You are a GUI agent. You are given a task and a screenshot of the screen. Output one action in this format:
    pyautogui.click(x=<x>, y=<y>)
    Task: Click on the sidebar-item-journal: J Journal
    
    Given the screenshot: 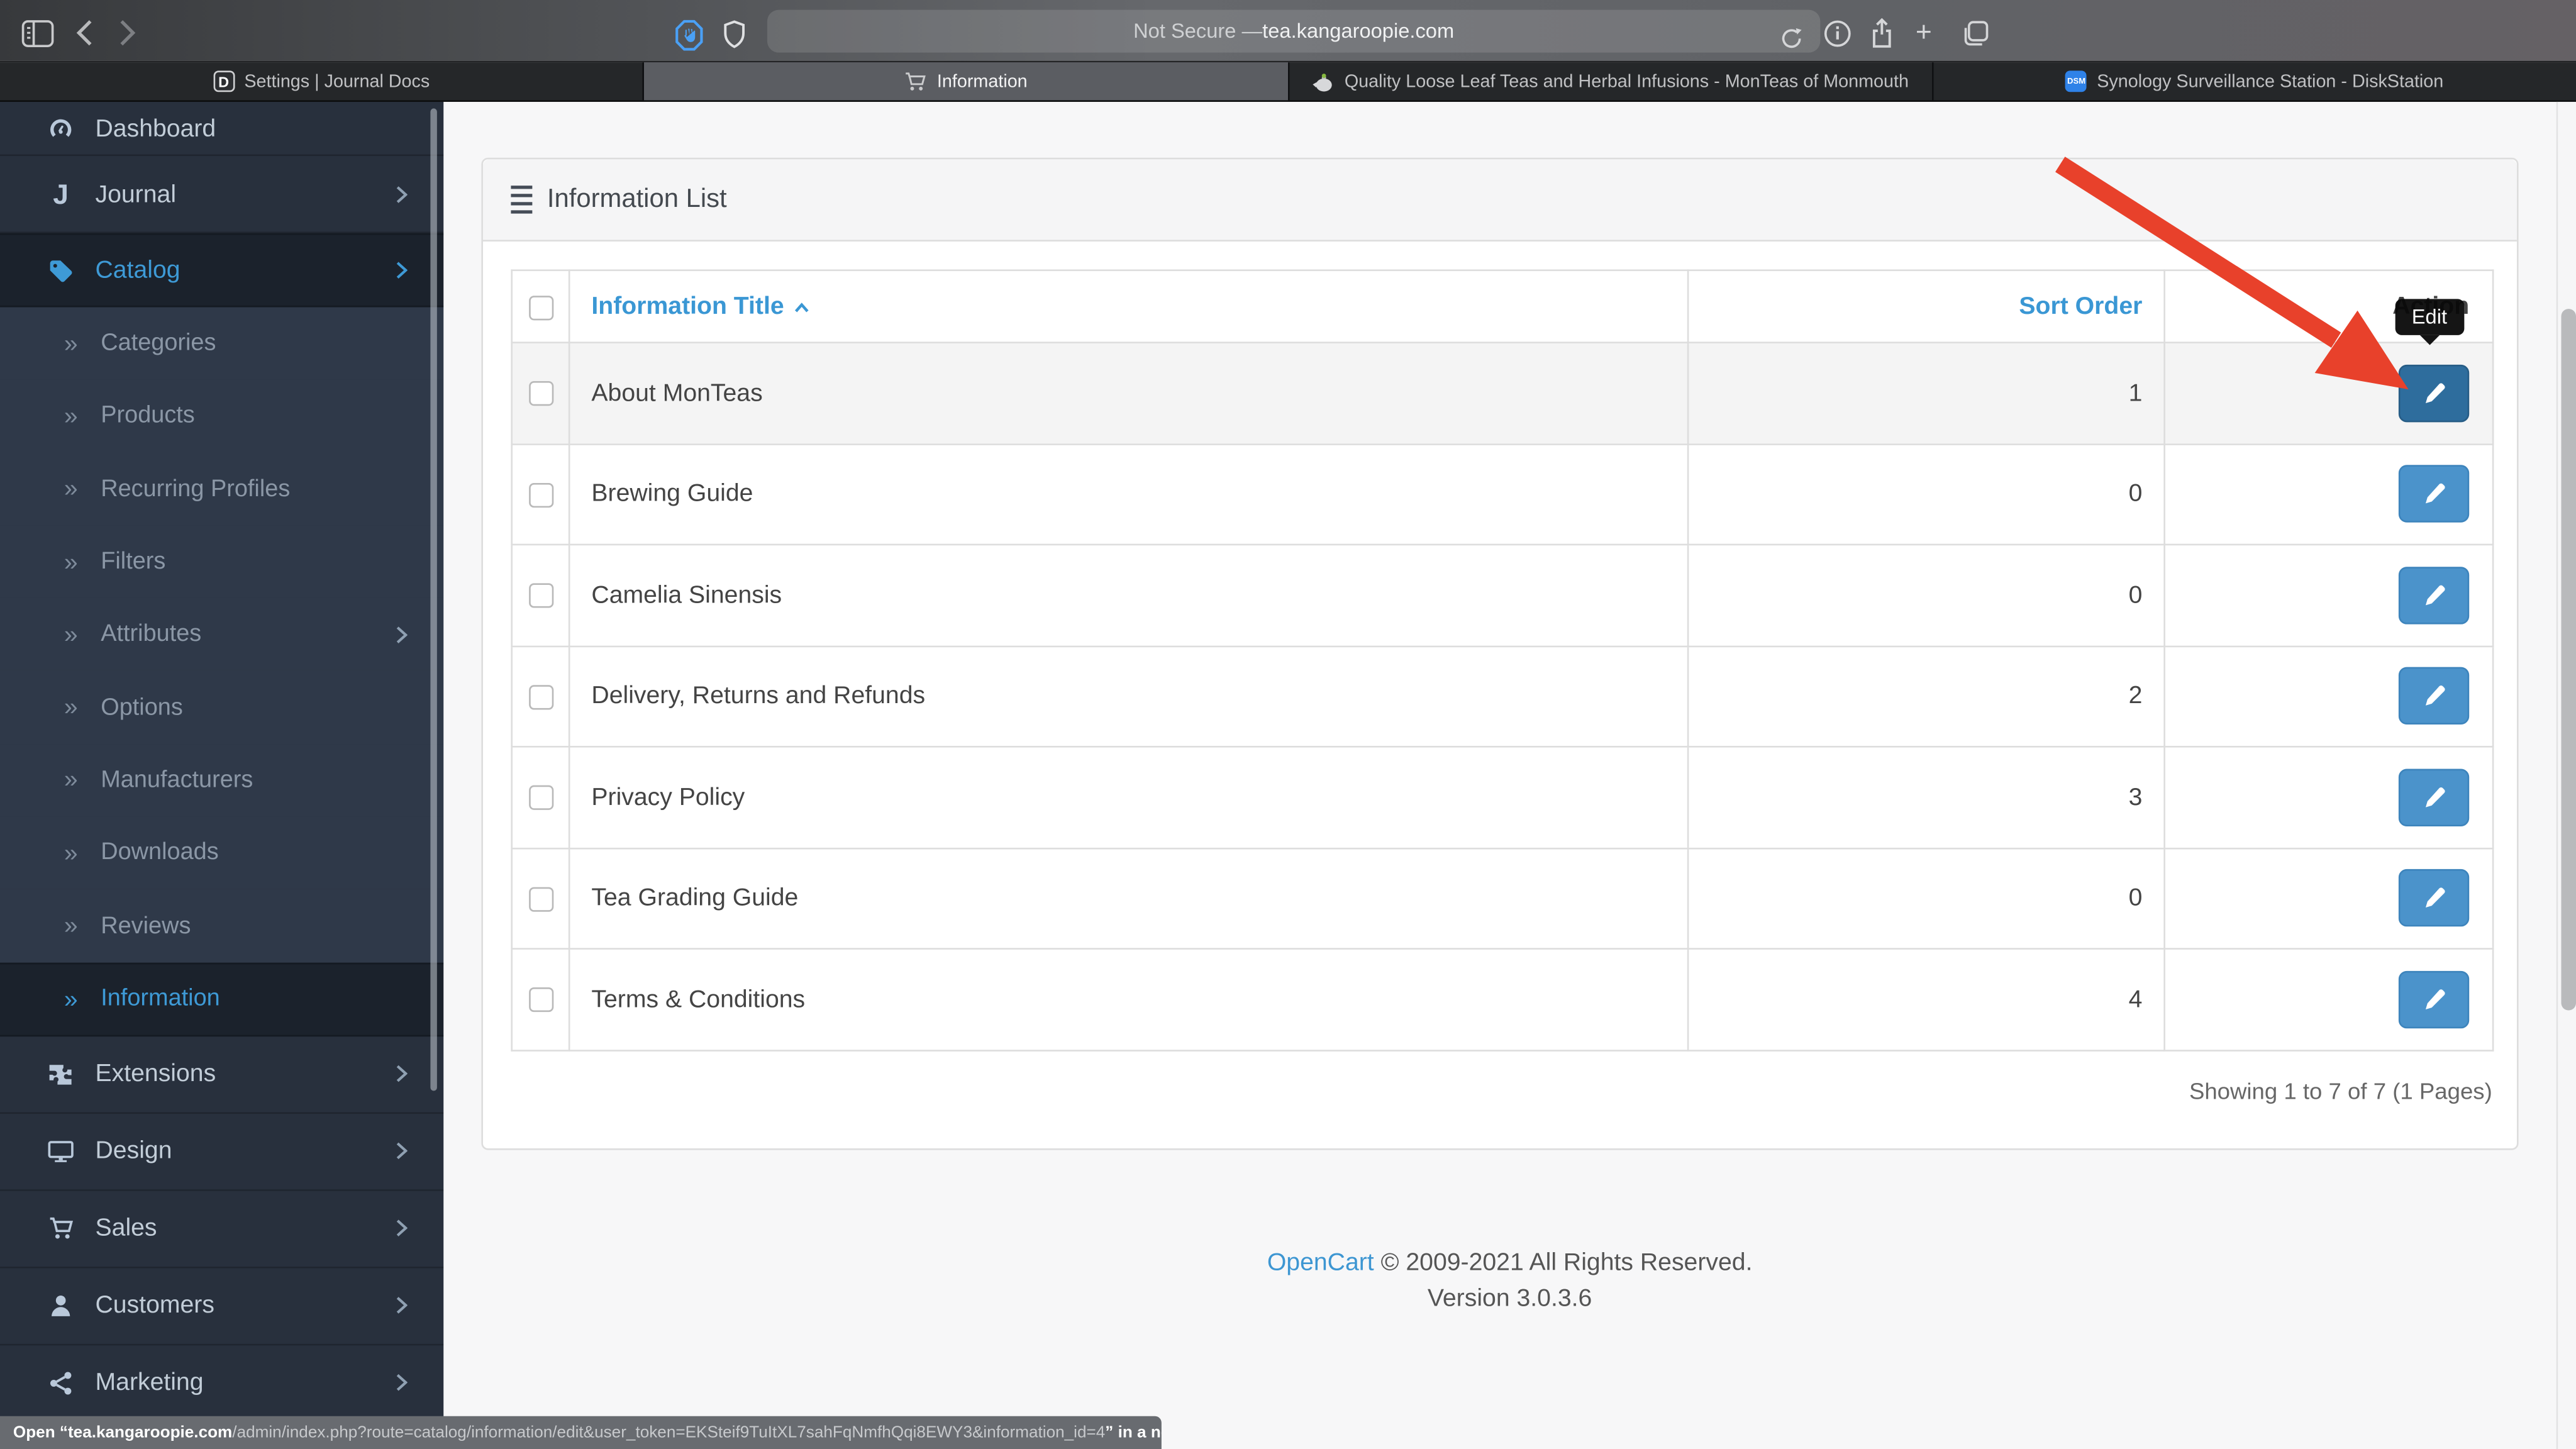 What is the action you would take?
    pyautogui.click(x=222, y=194)
    